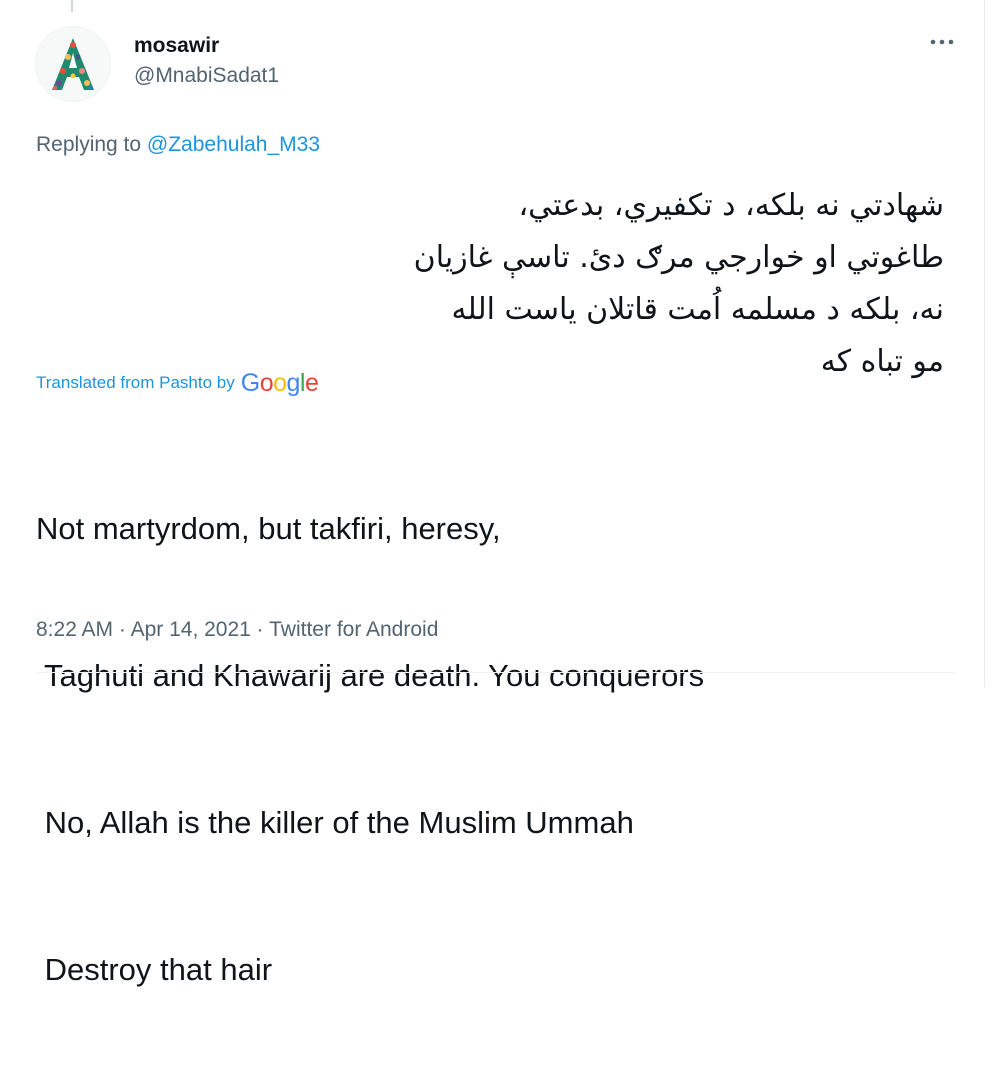  I want to click on google-logo: Google, so click(279, 382).